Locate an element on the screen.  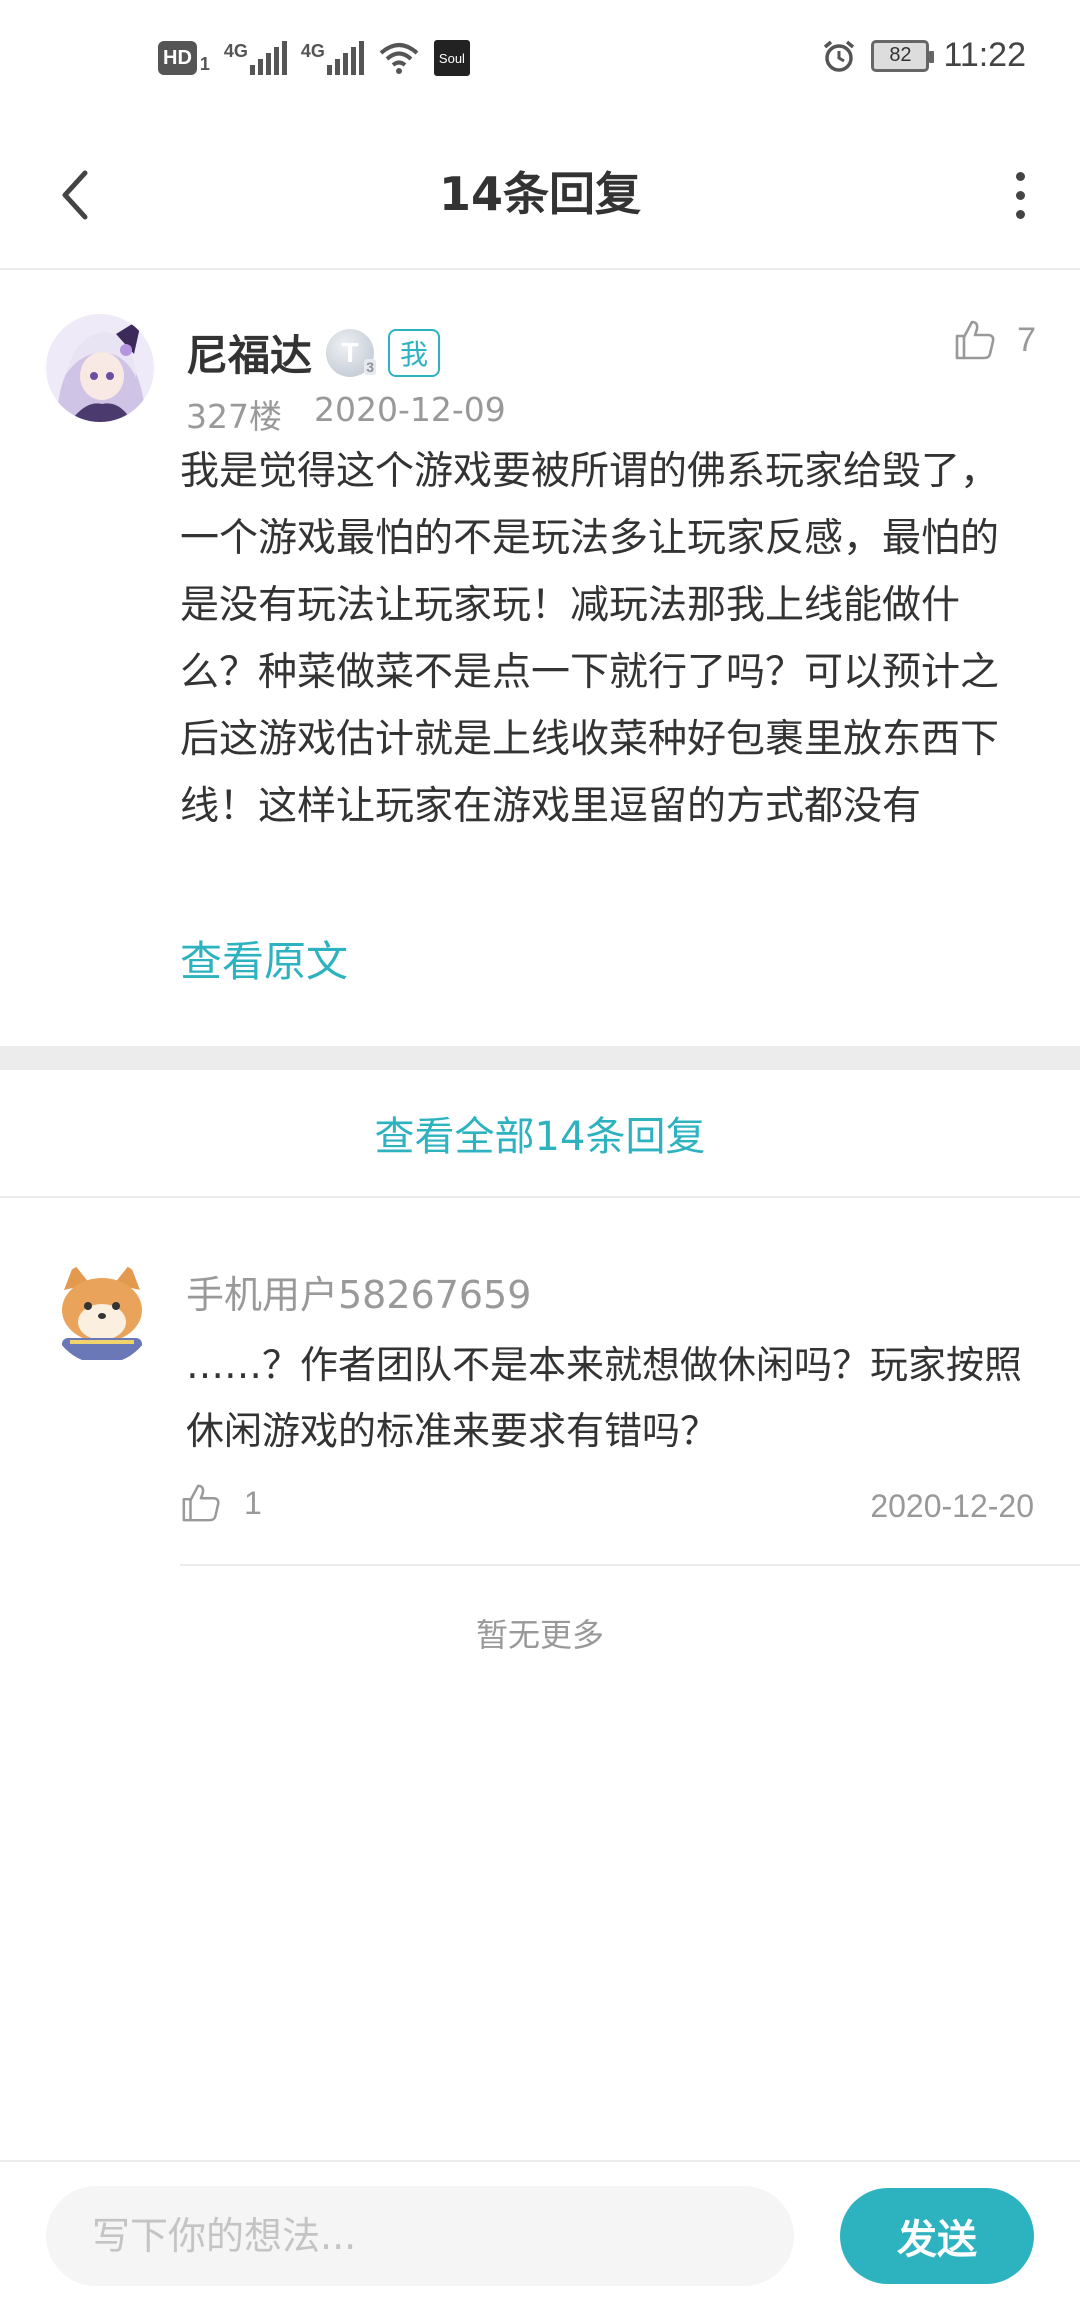
anime-avatar-image is located at coordinates (100, 368).